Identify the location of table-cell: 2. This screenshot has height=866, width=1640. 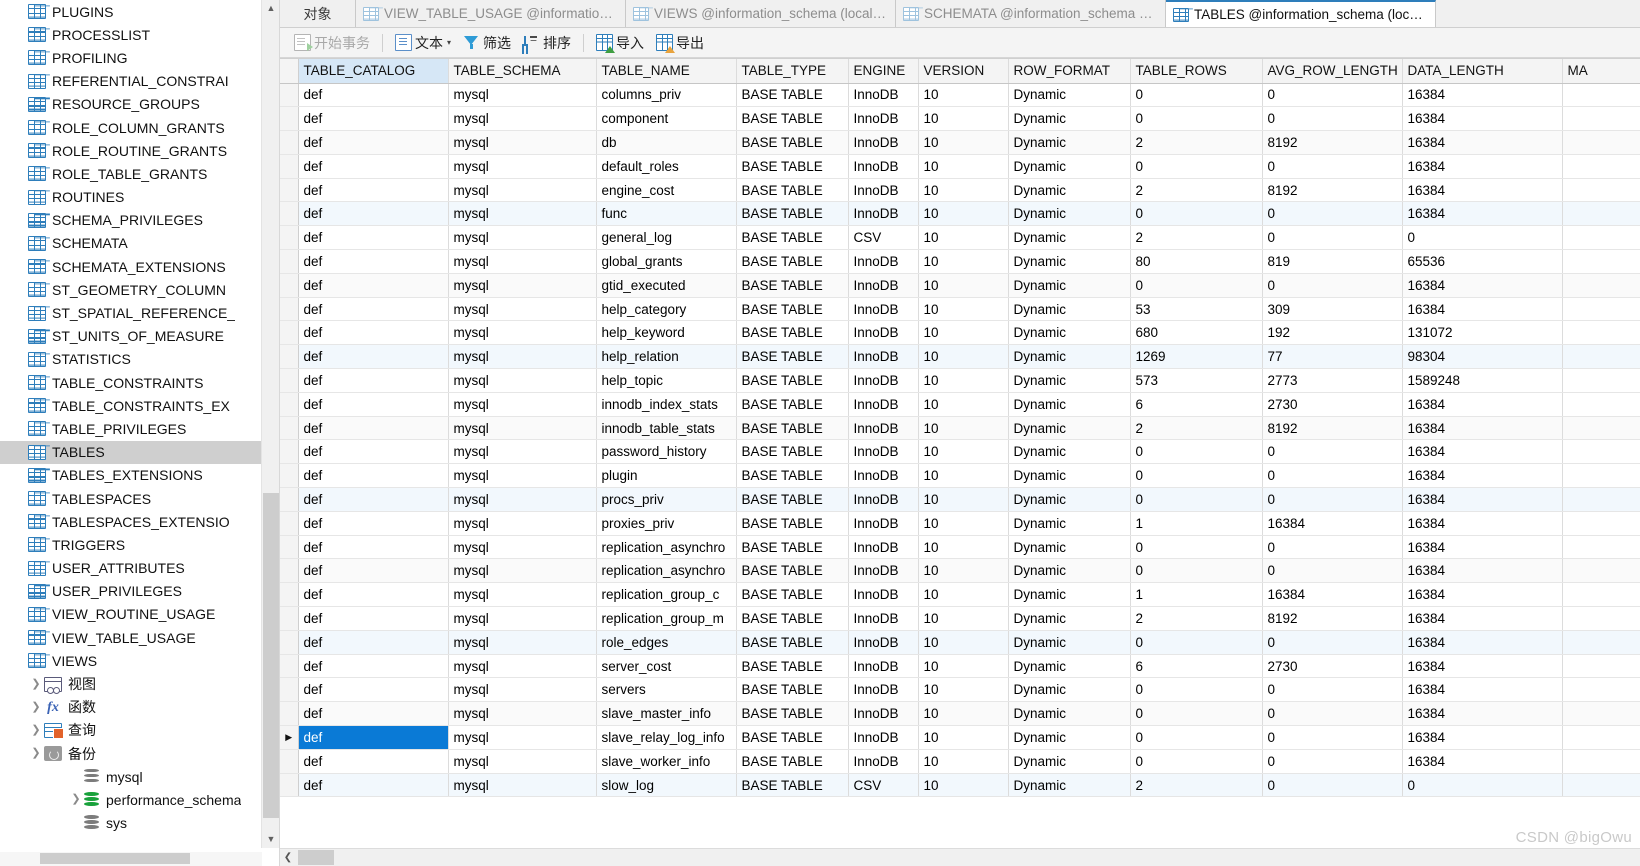
(1196, 238).